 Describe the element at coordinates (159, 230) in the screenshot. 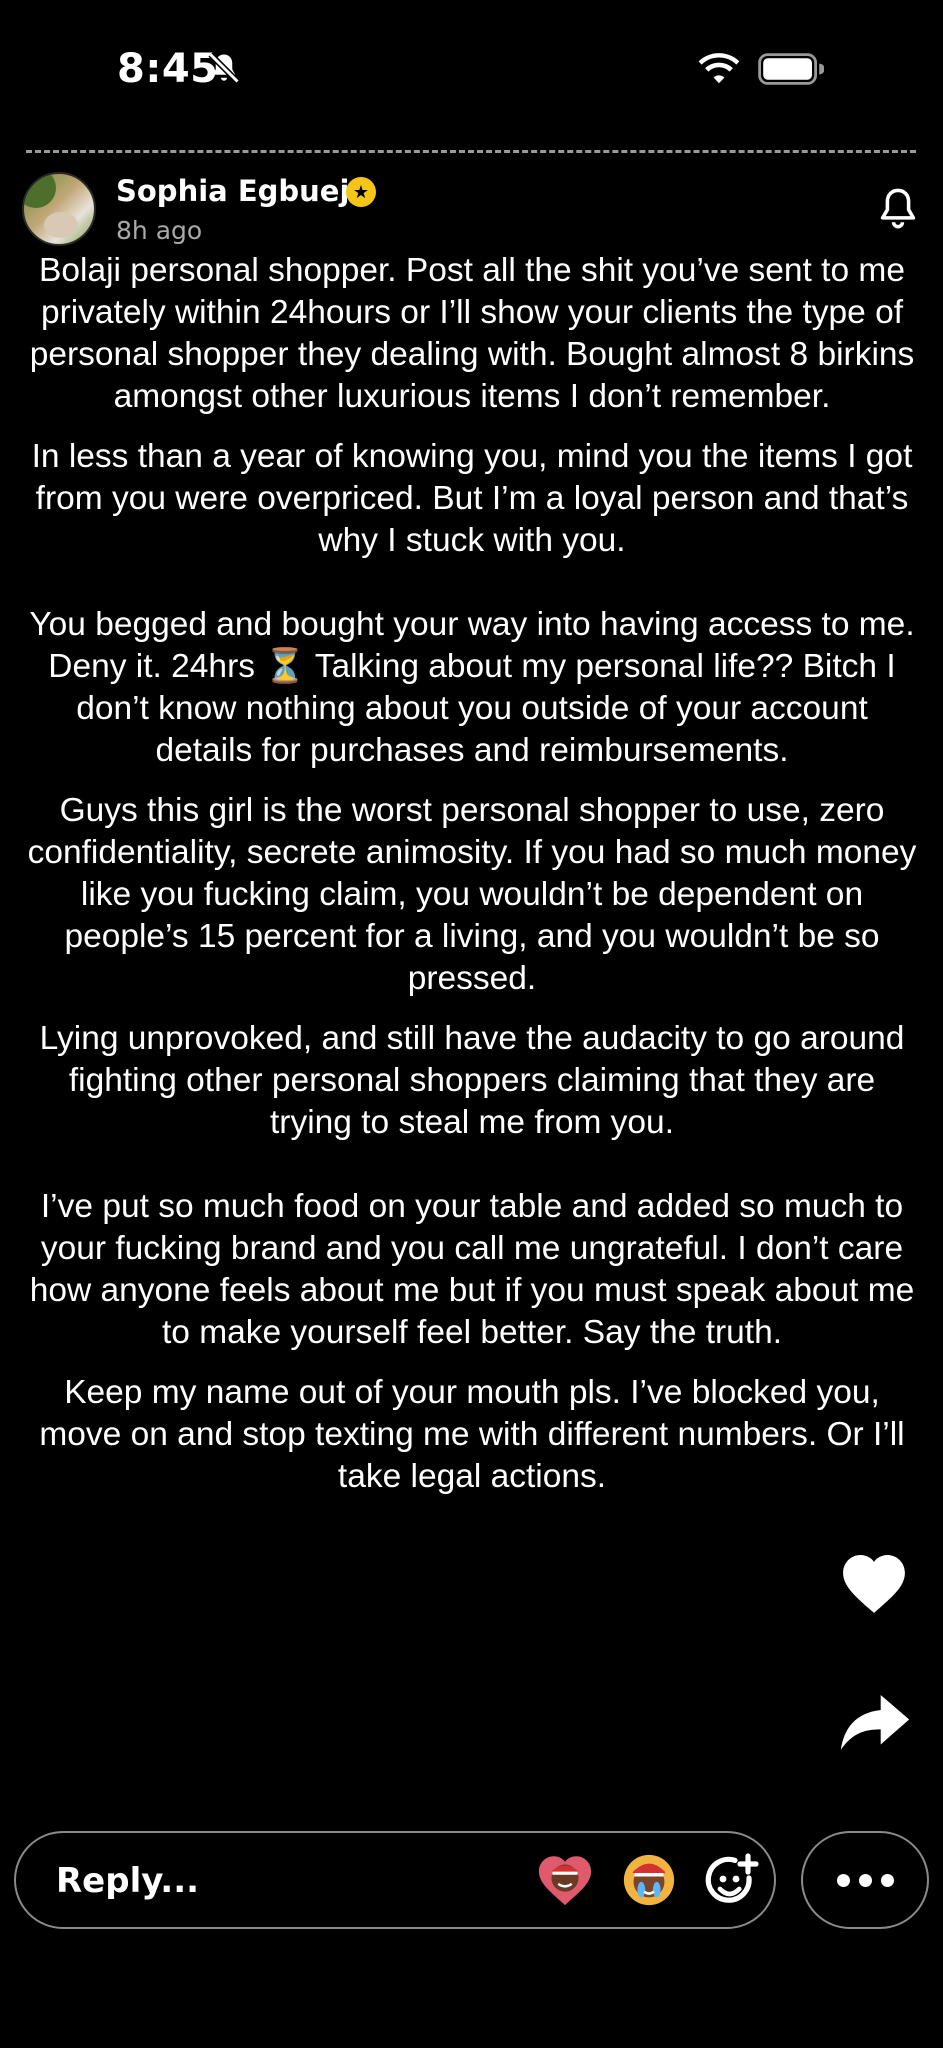

I see `post-time: 8h ago` at that location.